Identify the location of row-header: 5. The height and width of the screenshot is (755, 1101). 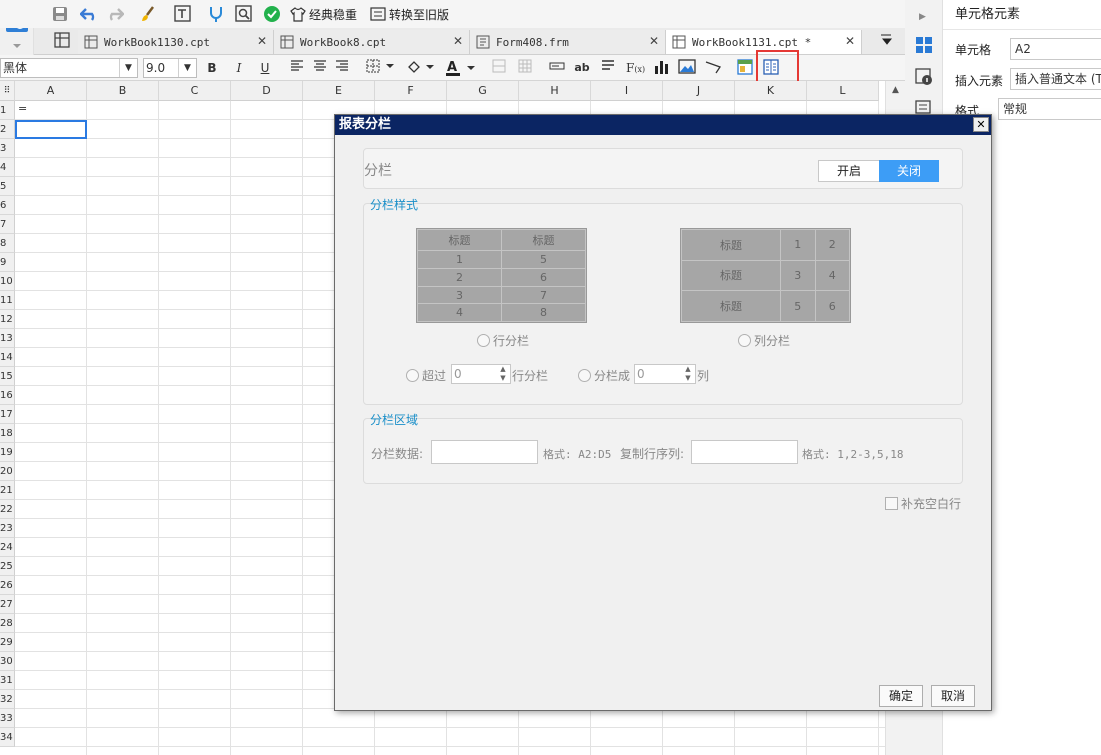
(7, 186).